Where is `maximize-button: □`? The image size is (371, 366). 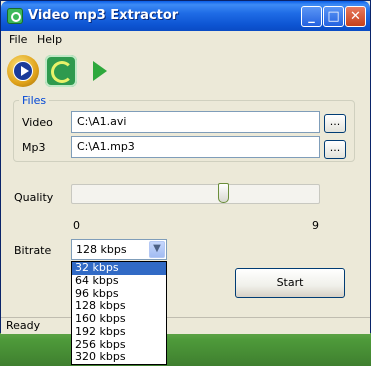 maximize-button: □ is located at coordinates (333, 16).